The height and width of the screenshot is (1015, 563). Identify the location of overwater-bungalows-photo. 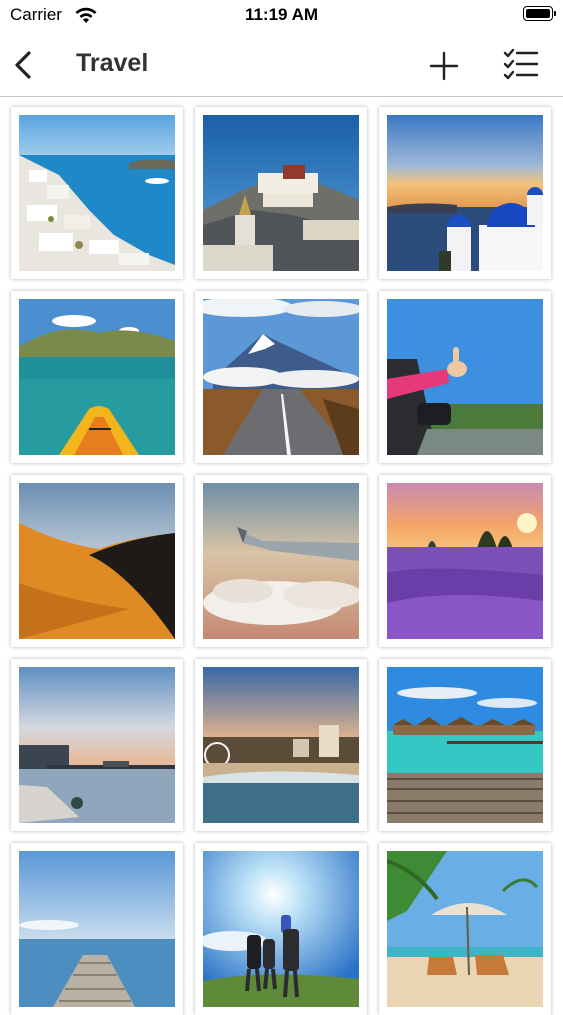
(465, 745).